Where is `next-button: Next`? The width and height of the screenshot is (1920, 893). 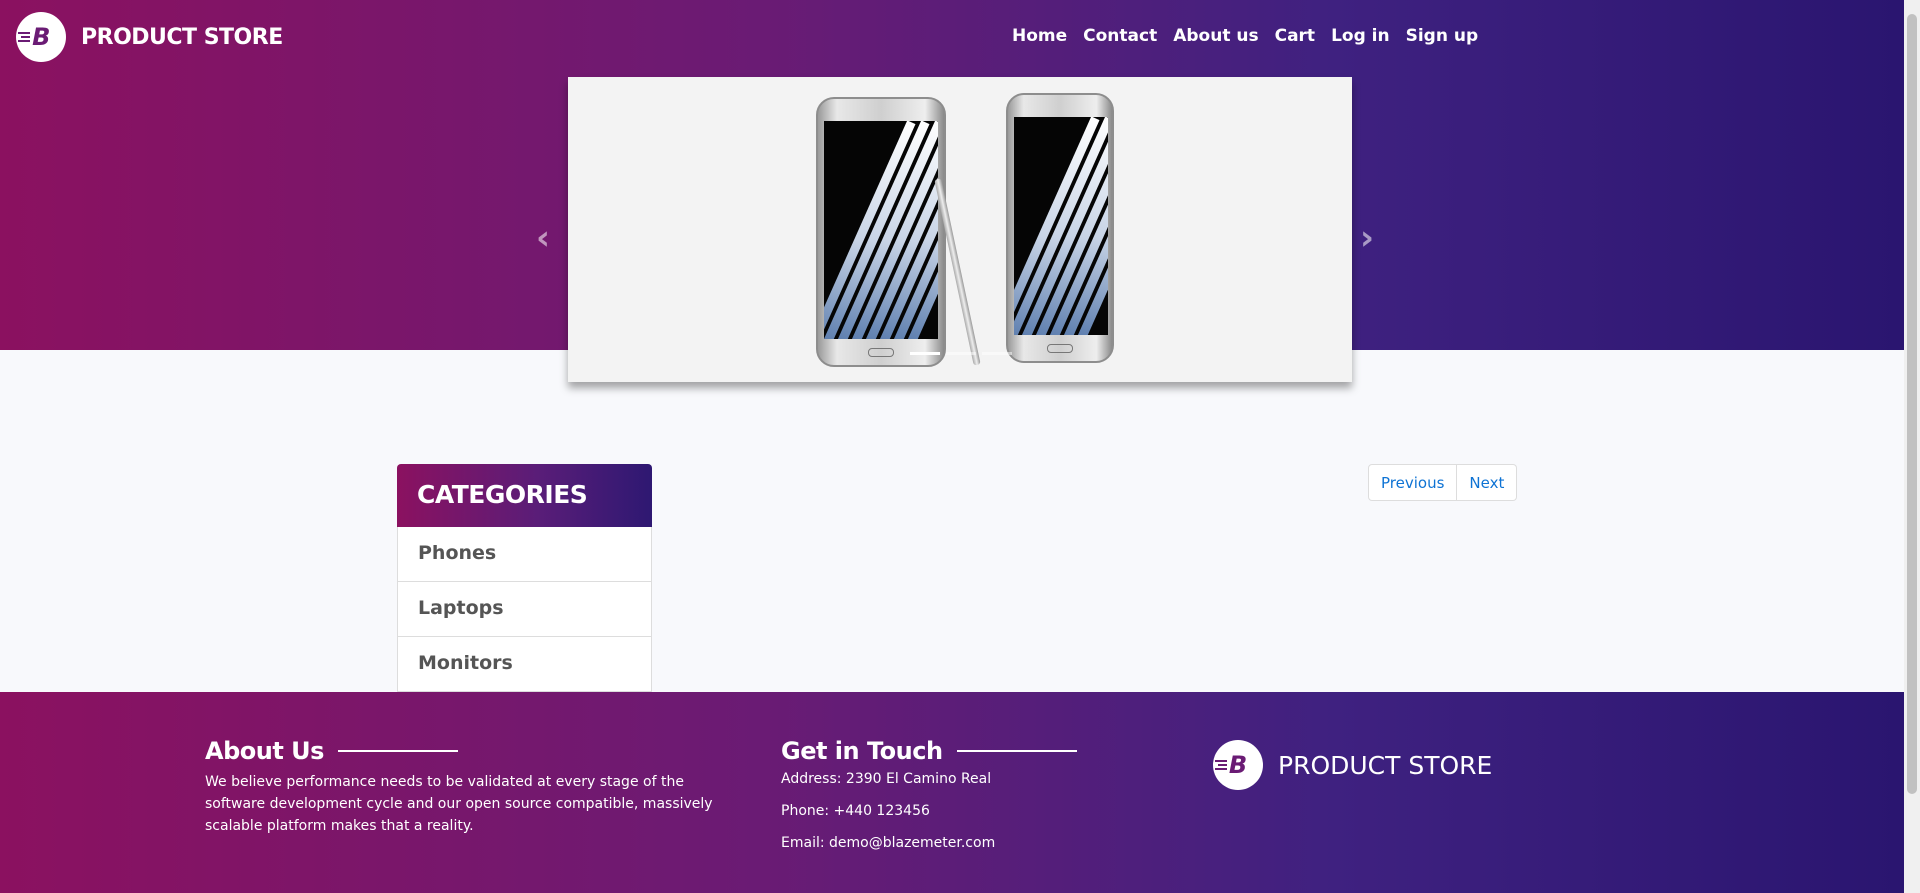 next-button: Next is located at coordinates (1487, 482).